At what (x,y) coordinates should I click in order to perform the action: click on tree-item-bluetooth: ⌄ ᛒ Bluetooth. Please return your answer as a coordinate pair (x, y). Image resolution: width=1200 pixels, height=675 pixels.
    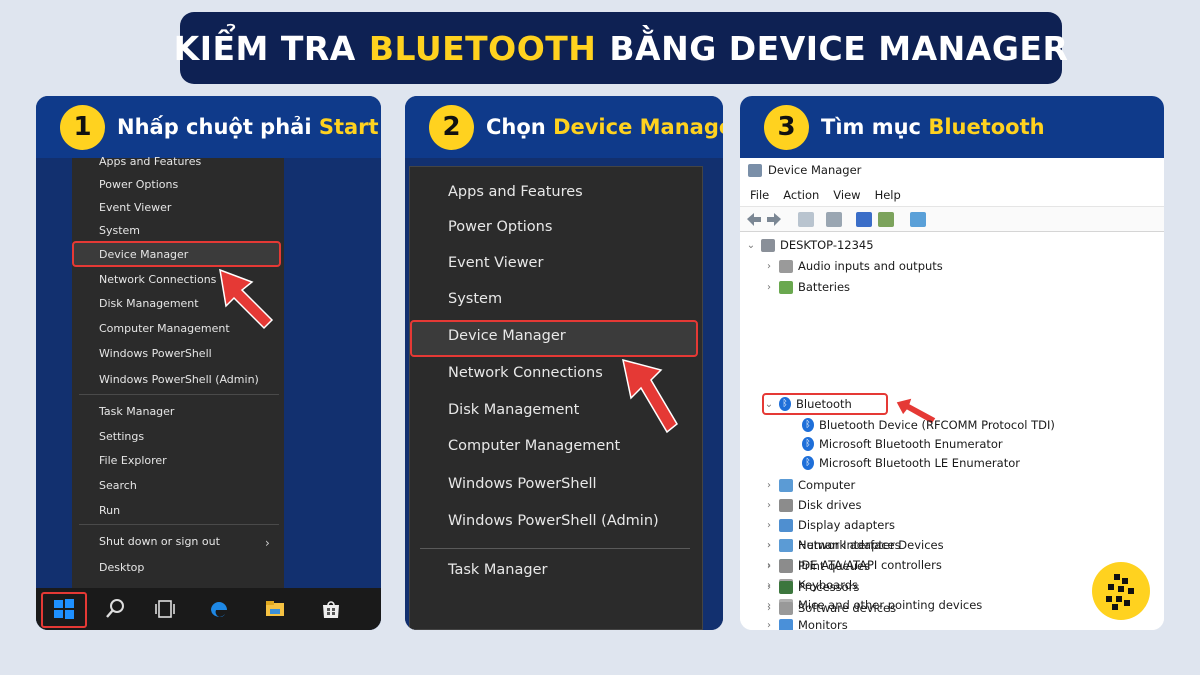
    Looking at the image, I should click on (808, 404).